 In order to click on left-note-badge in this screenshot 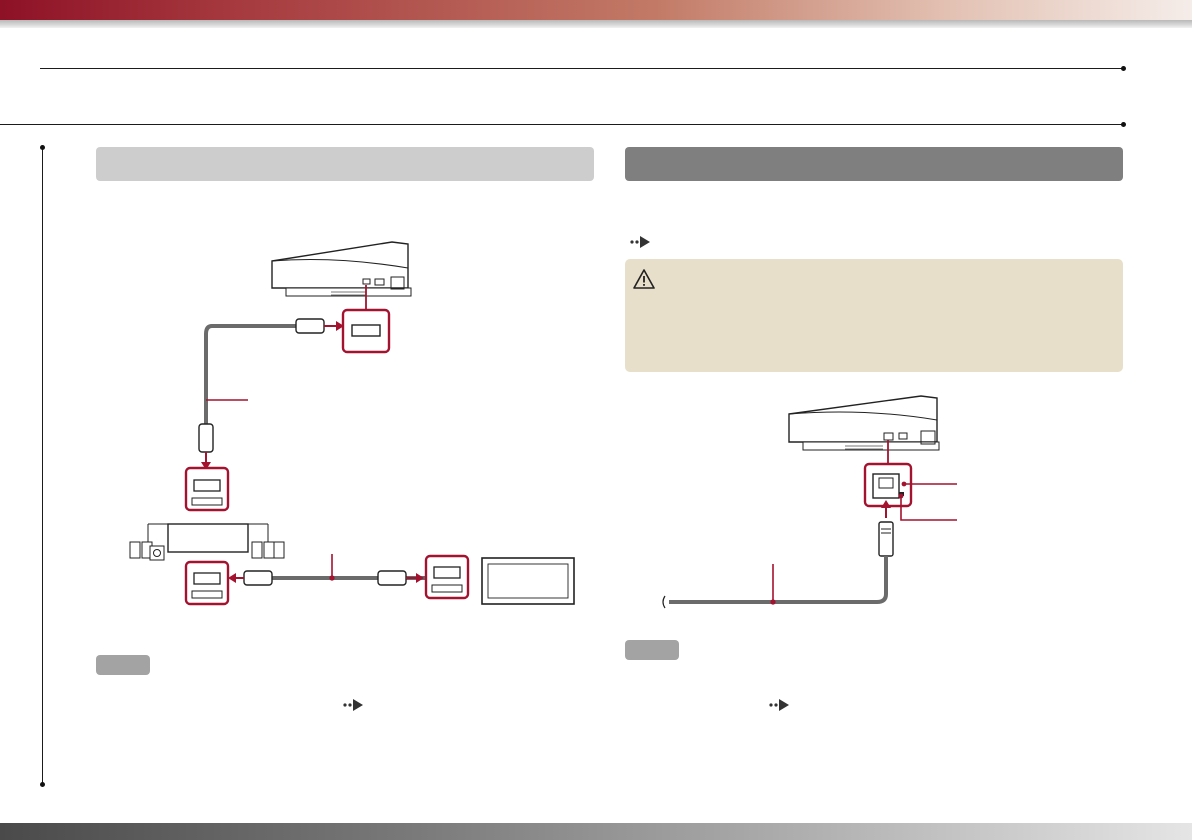, I will do `click(123, 665)`.